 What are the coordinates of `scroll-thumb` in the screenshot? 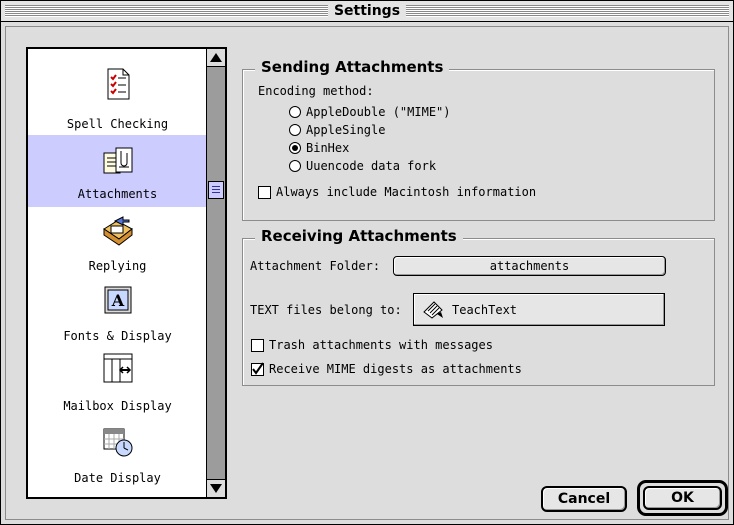 It's located at (216, 190).